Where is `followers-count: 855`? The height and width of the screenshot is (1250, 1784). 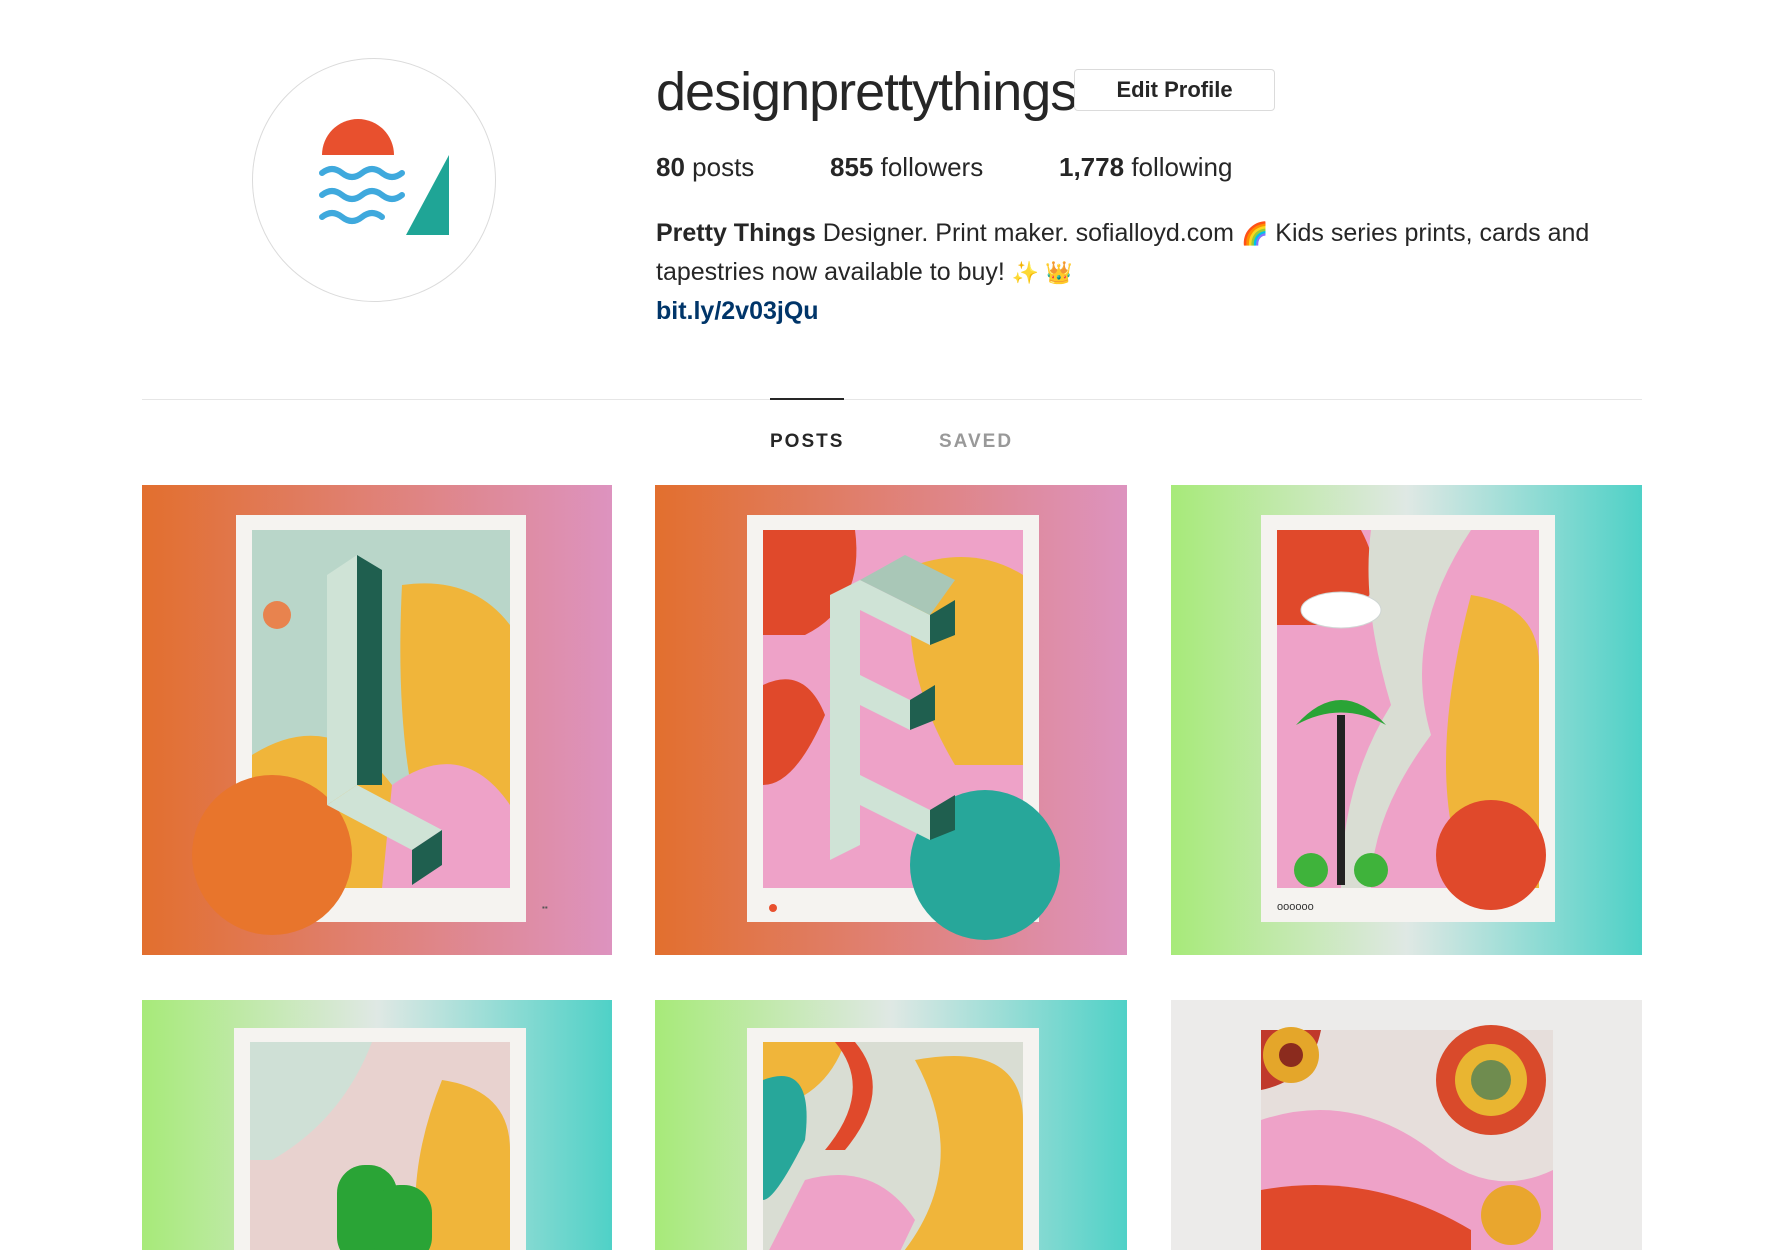
followers-count: 855 is located at coordinates (852, 167).